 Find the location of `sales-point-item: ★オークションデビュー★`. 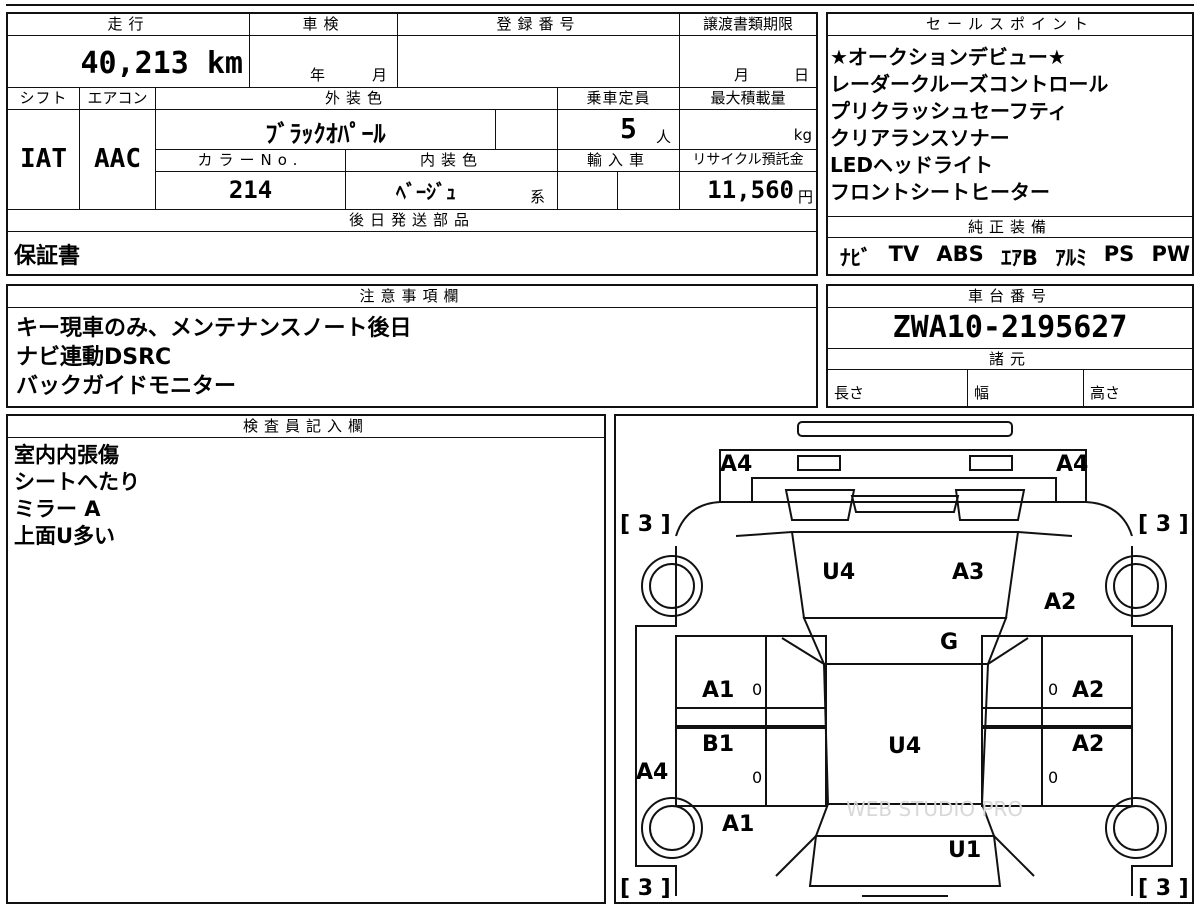

sales-point-item: ★オークションデビュー★ is located at coordinates (948, 57).